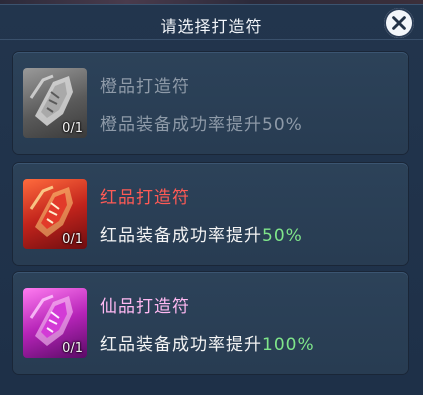 The width and height of the screenshot is (423, 395). What do you see at coordinates (55, 323) in the screenshot?
I see `purple-talisman-icon: 0/1` at bounding box center [55, 323].